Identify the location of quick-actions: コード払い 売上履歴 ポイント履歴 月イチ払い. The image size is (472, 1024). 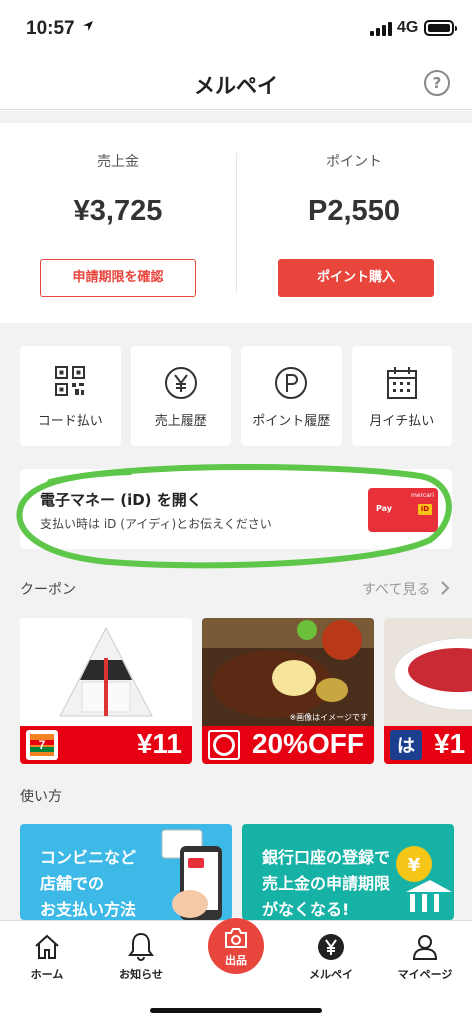
(236, 396).